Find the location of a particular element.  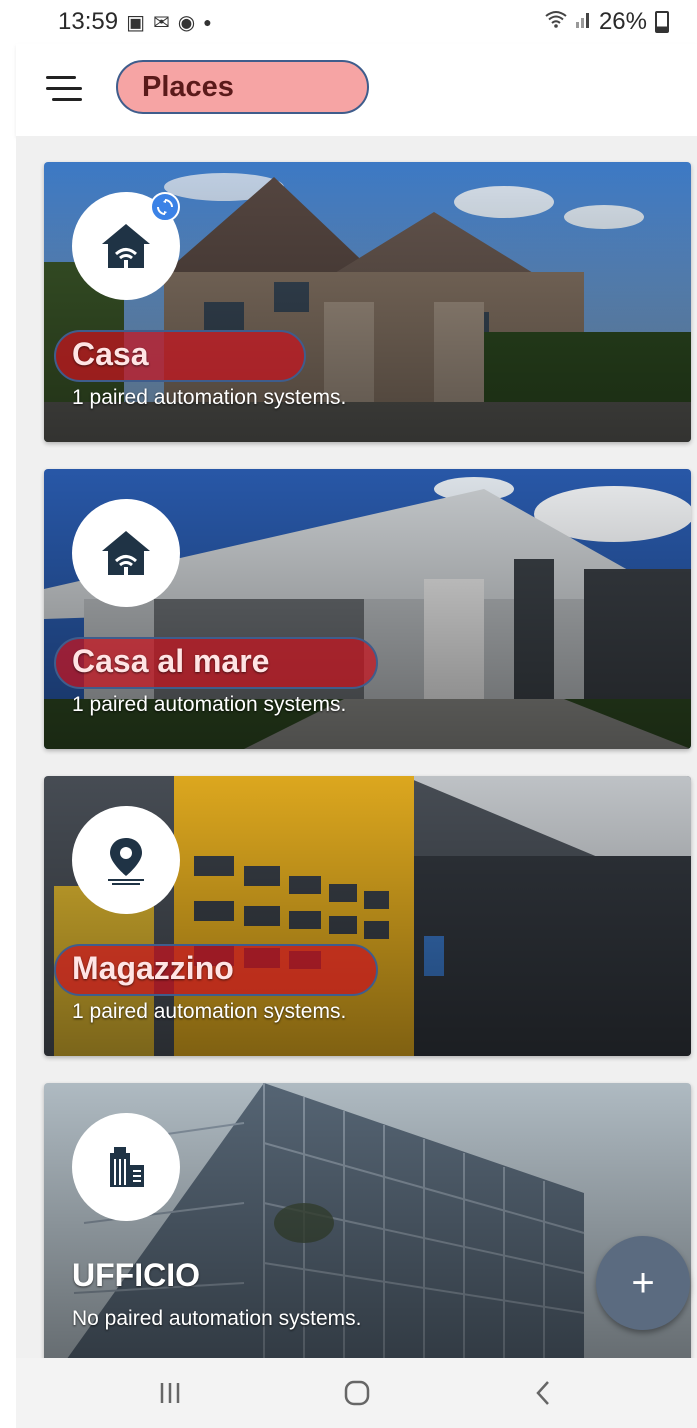

status-left: 13:59 ▣ ✉ ◉ ● is located at coordinates (135, 22).